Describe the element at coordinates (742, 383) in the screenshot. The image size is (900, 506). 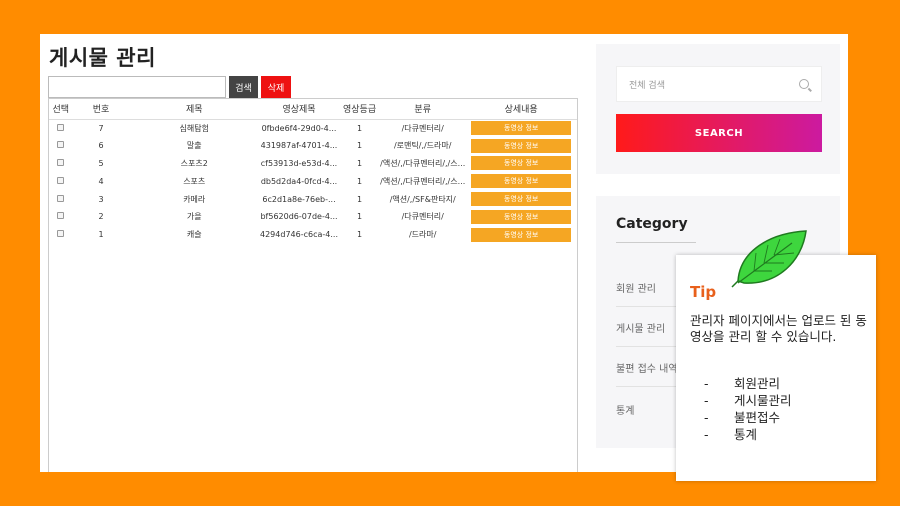
I see `list-item: - 회원관리` at that location.